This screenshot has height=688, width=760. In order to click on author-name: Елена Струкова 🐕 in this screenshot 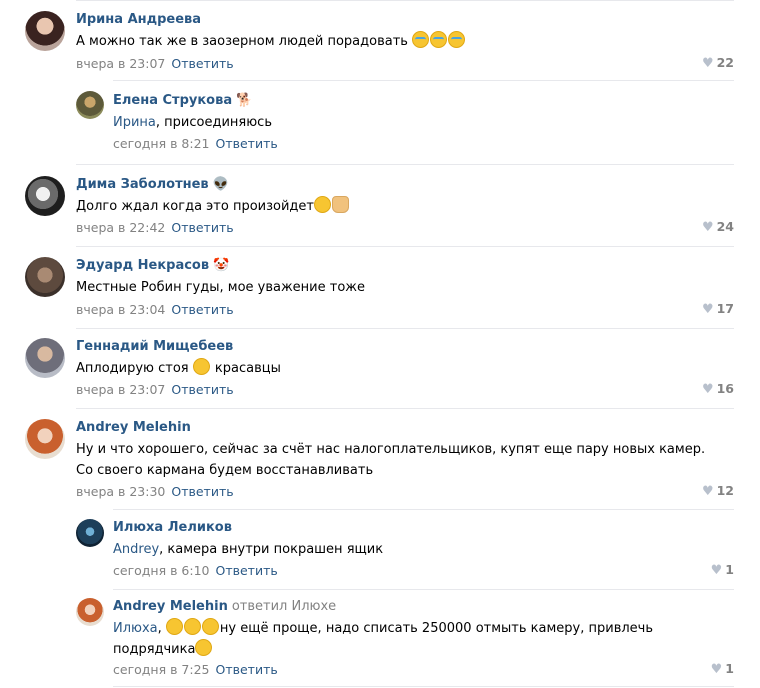, I will do `click(182, 100)`.